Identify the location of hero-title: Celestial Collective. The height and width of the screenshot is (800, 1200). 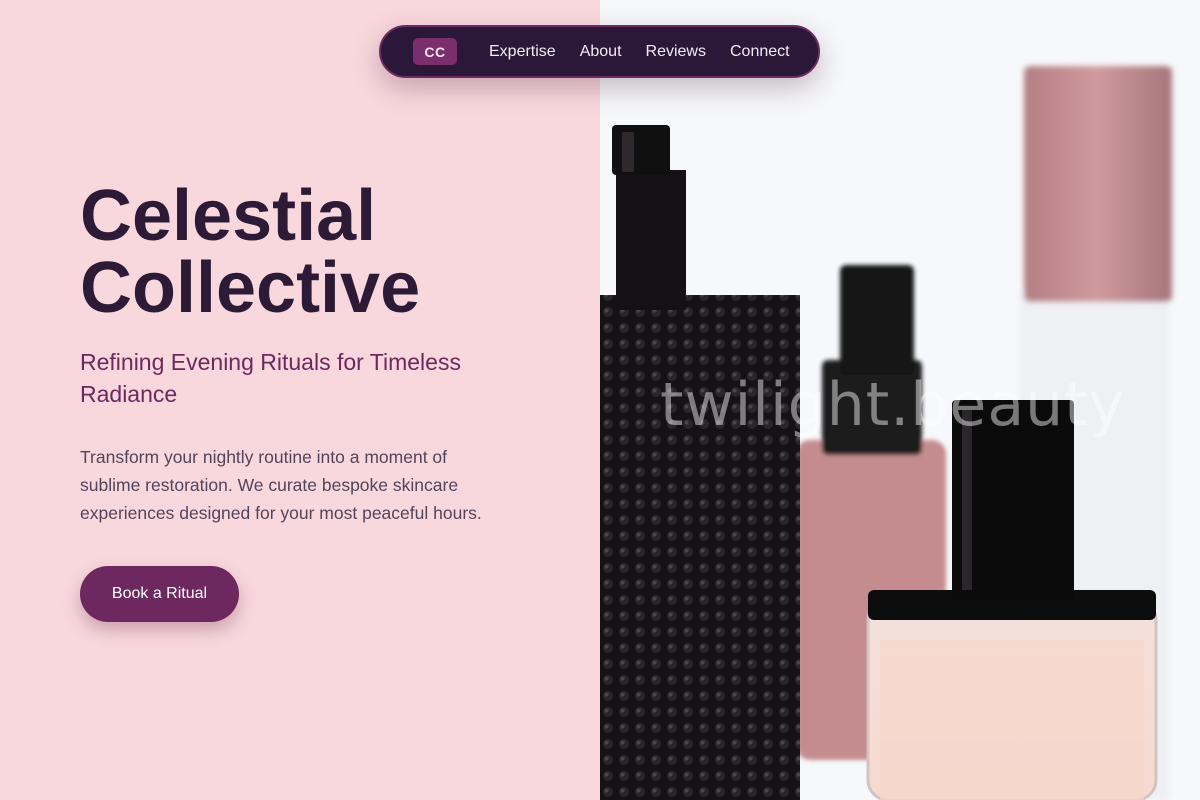
(320, 252).